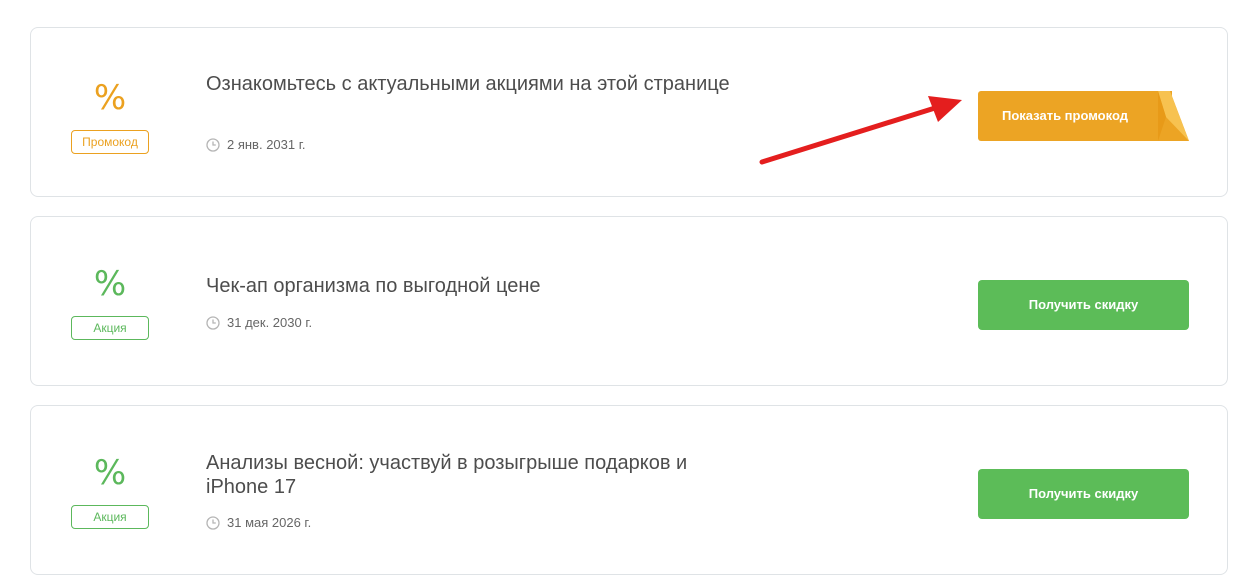  I want to click on deal-date: 2 янв. 2031 г., so click(256, 144).